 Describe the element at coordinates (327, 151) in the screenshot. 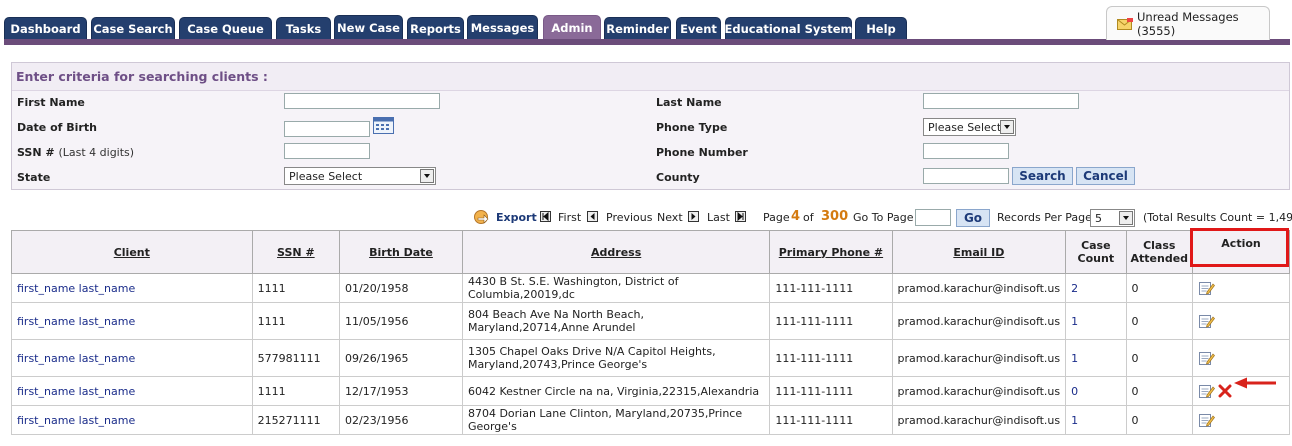

I see `ssn-input` at that location.